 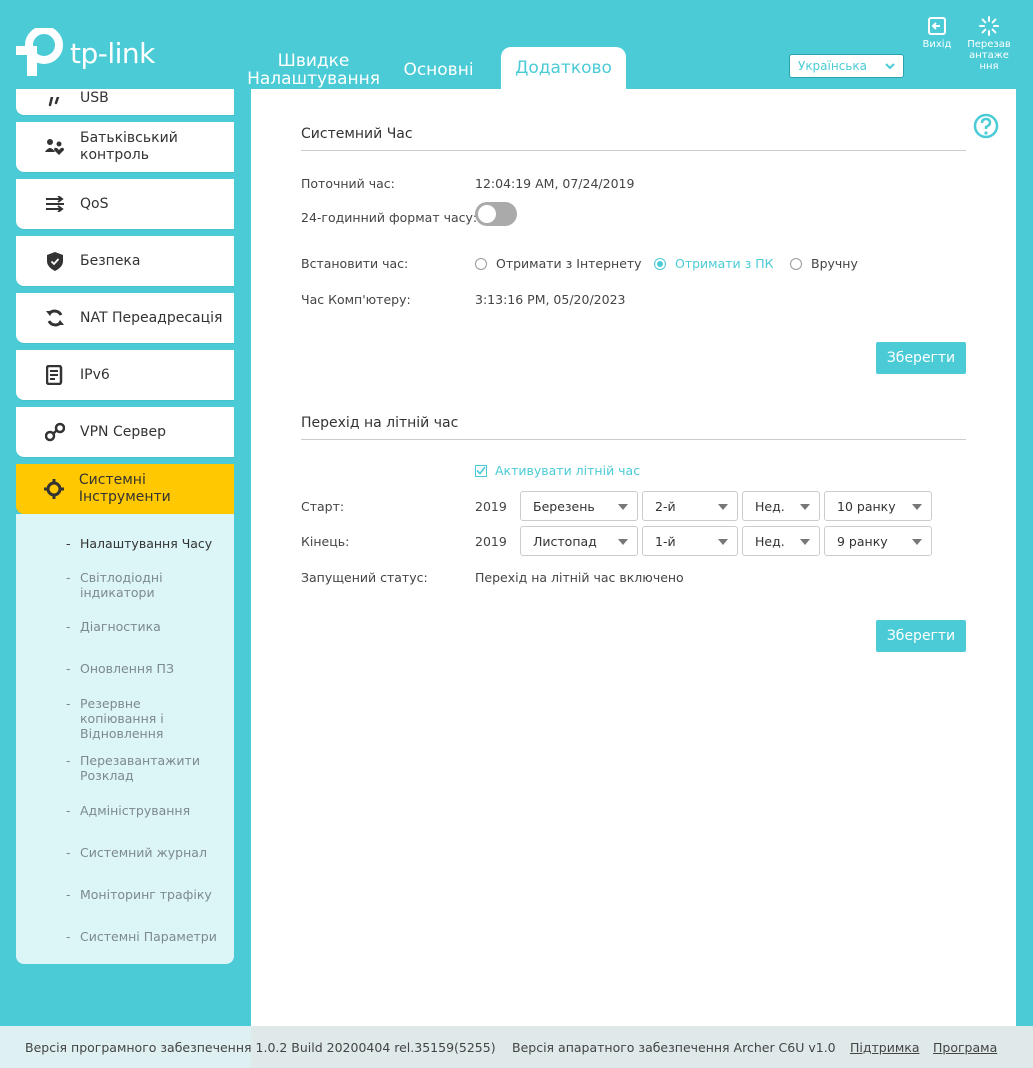 I want to click on dst-status-label: Запущений статус:, so click(x=364, y=577).